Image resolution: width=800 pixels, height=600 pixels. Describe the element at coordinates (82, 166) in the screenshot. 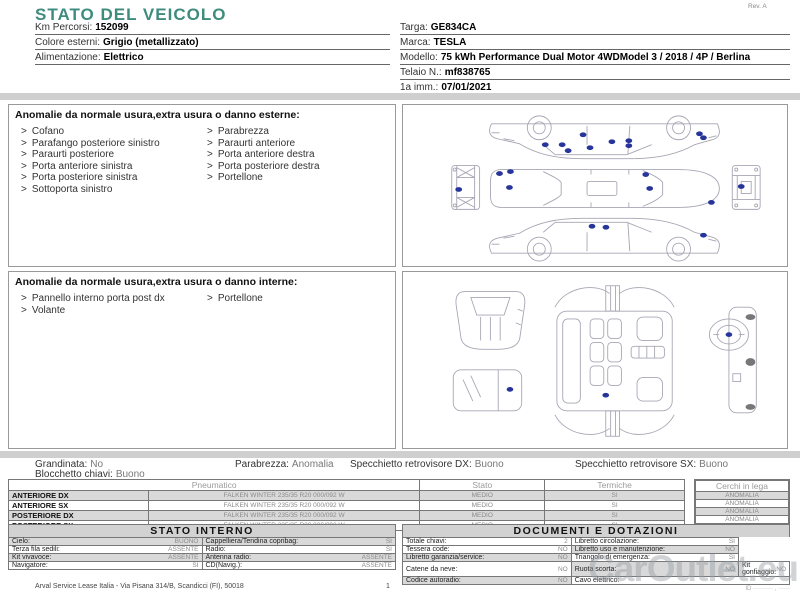

I see `anomaly-label: Porta anteriore sinistra` at that location.